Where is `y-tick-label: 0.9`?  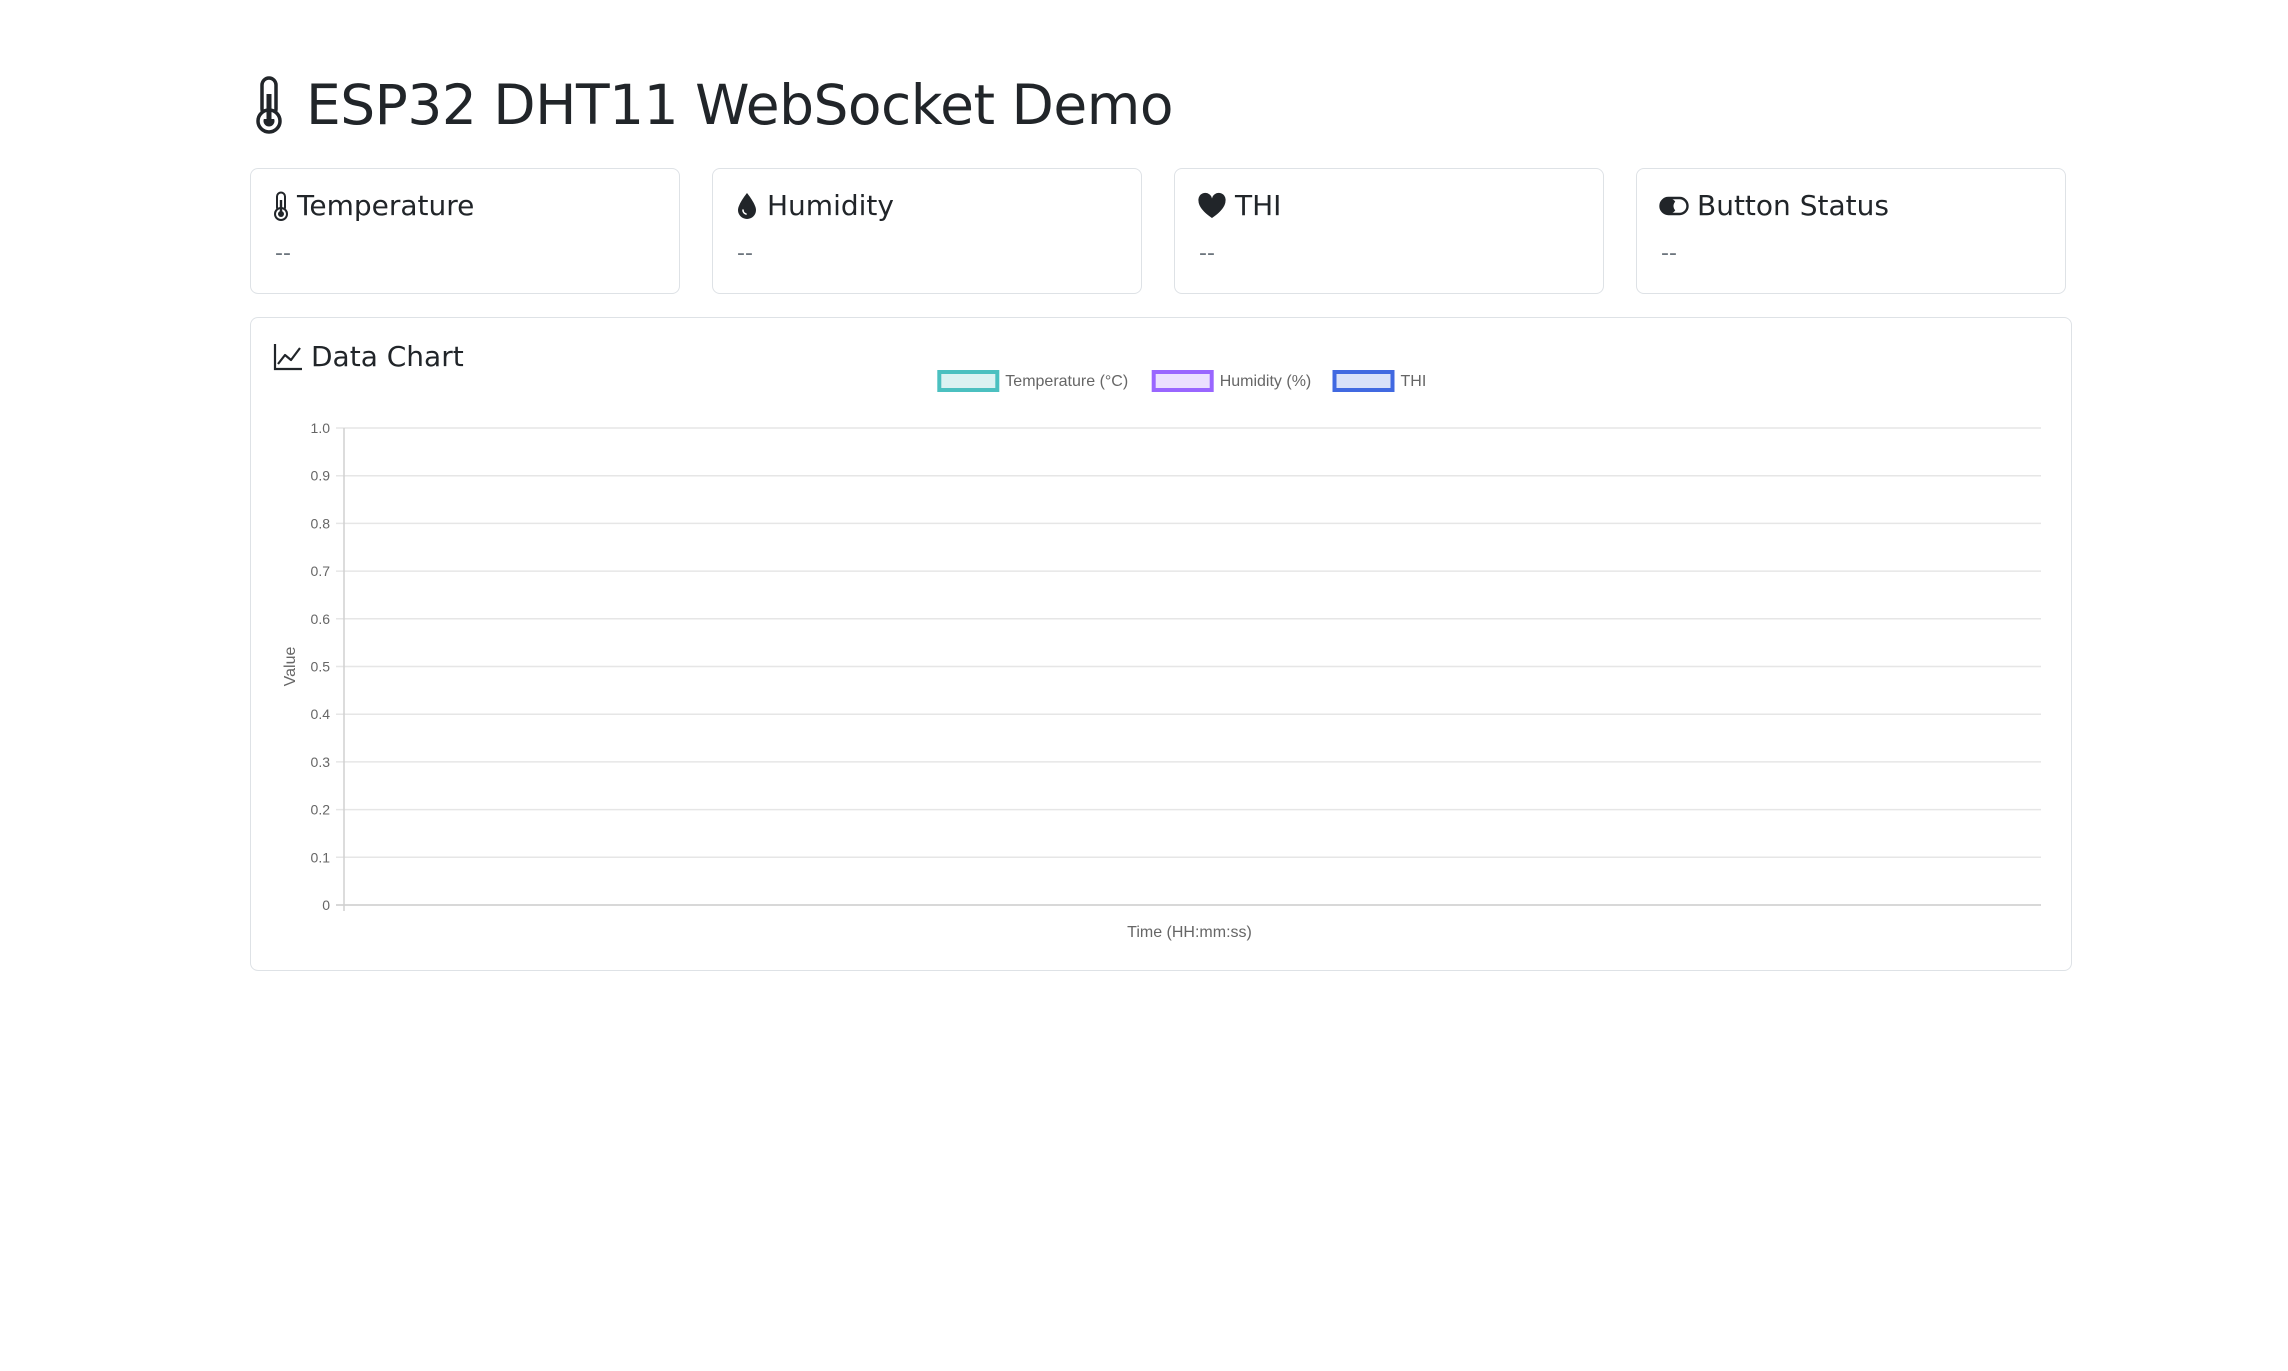 y-tick-label: 0.9 is located at coordinates (321, 476).